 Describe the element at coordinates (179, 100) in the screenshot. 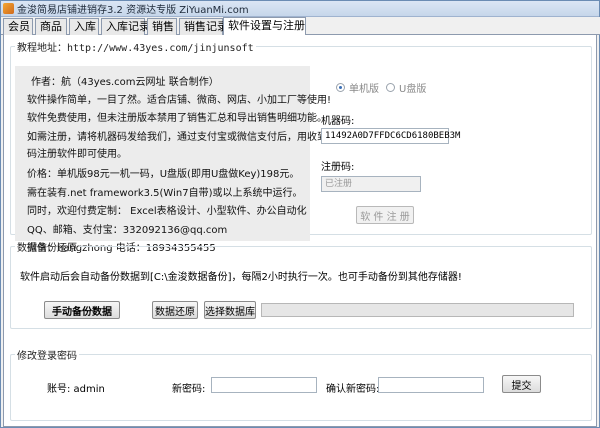

I see `info-line-usage: 软件操作简单，一目了然。适合店铺、微商、网店、小加工厂等使用!` at that location.